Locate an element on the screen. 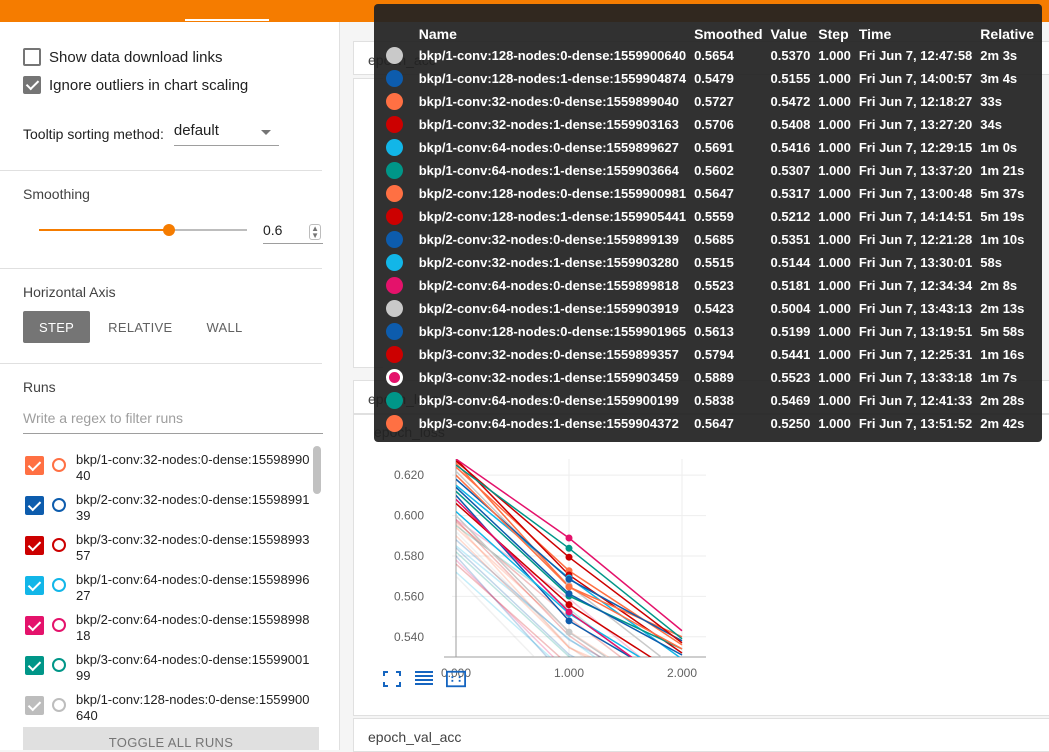 The image size is (1049, 752). tooltip-cell-smoothed: 0.5479 is located at coordinates (714, 78).